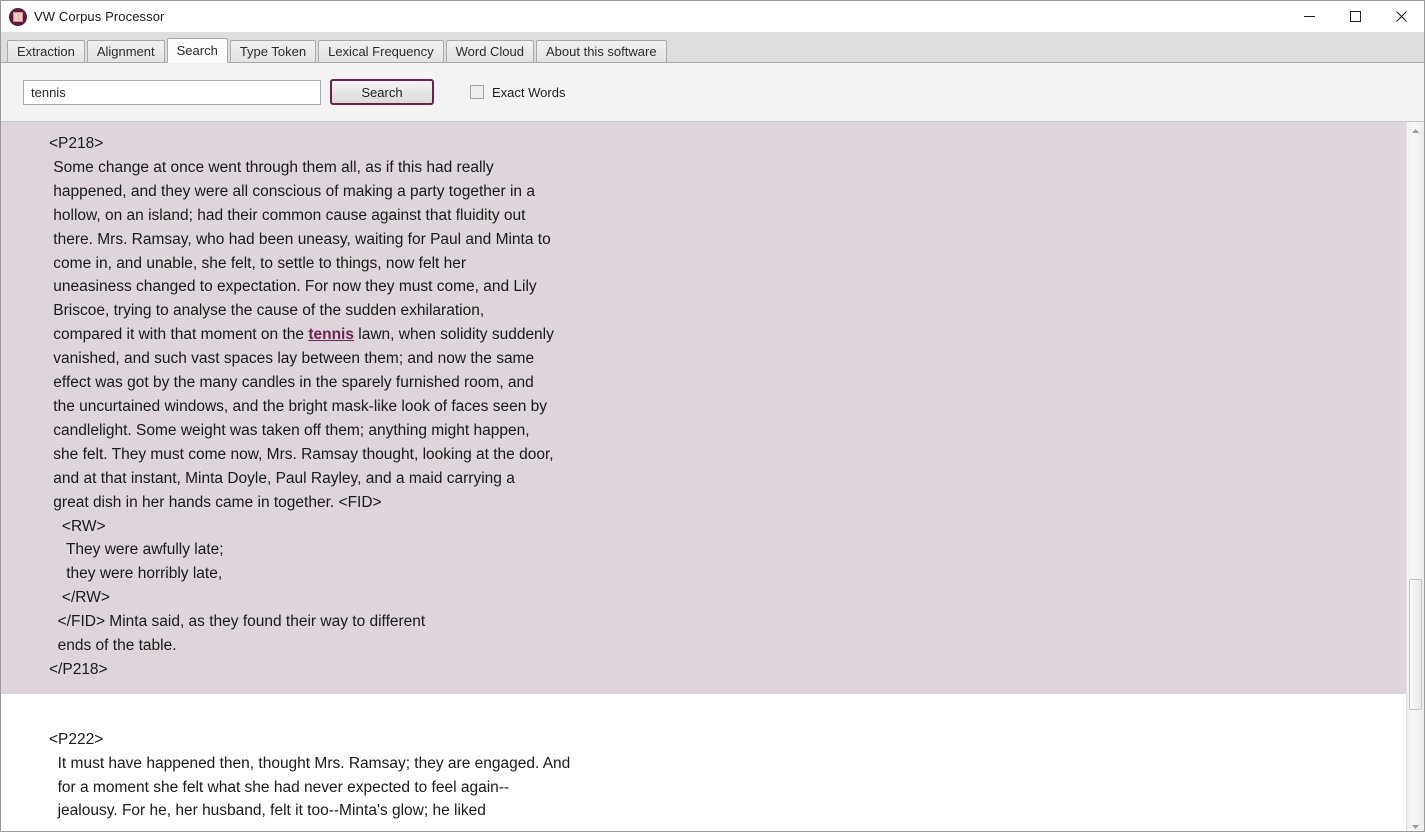  Describe the element at coordinates (46, 51) in the screenshot. I see `tab-extraction: Extraction` at that location.